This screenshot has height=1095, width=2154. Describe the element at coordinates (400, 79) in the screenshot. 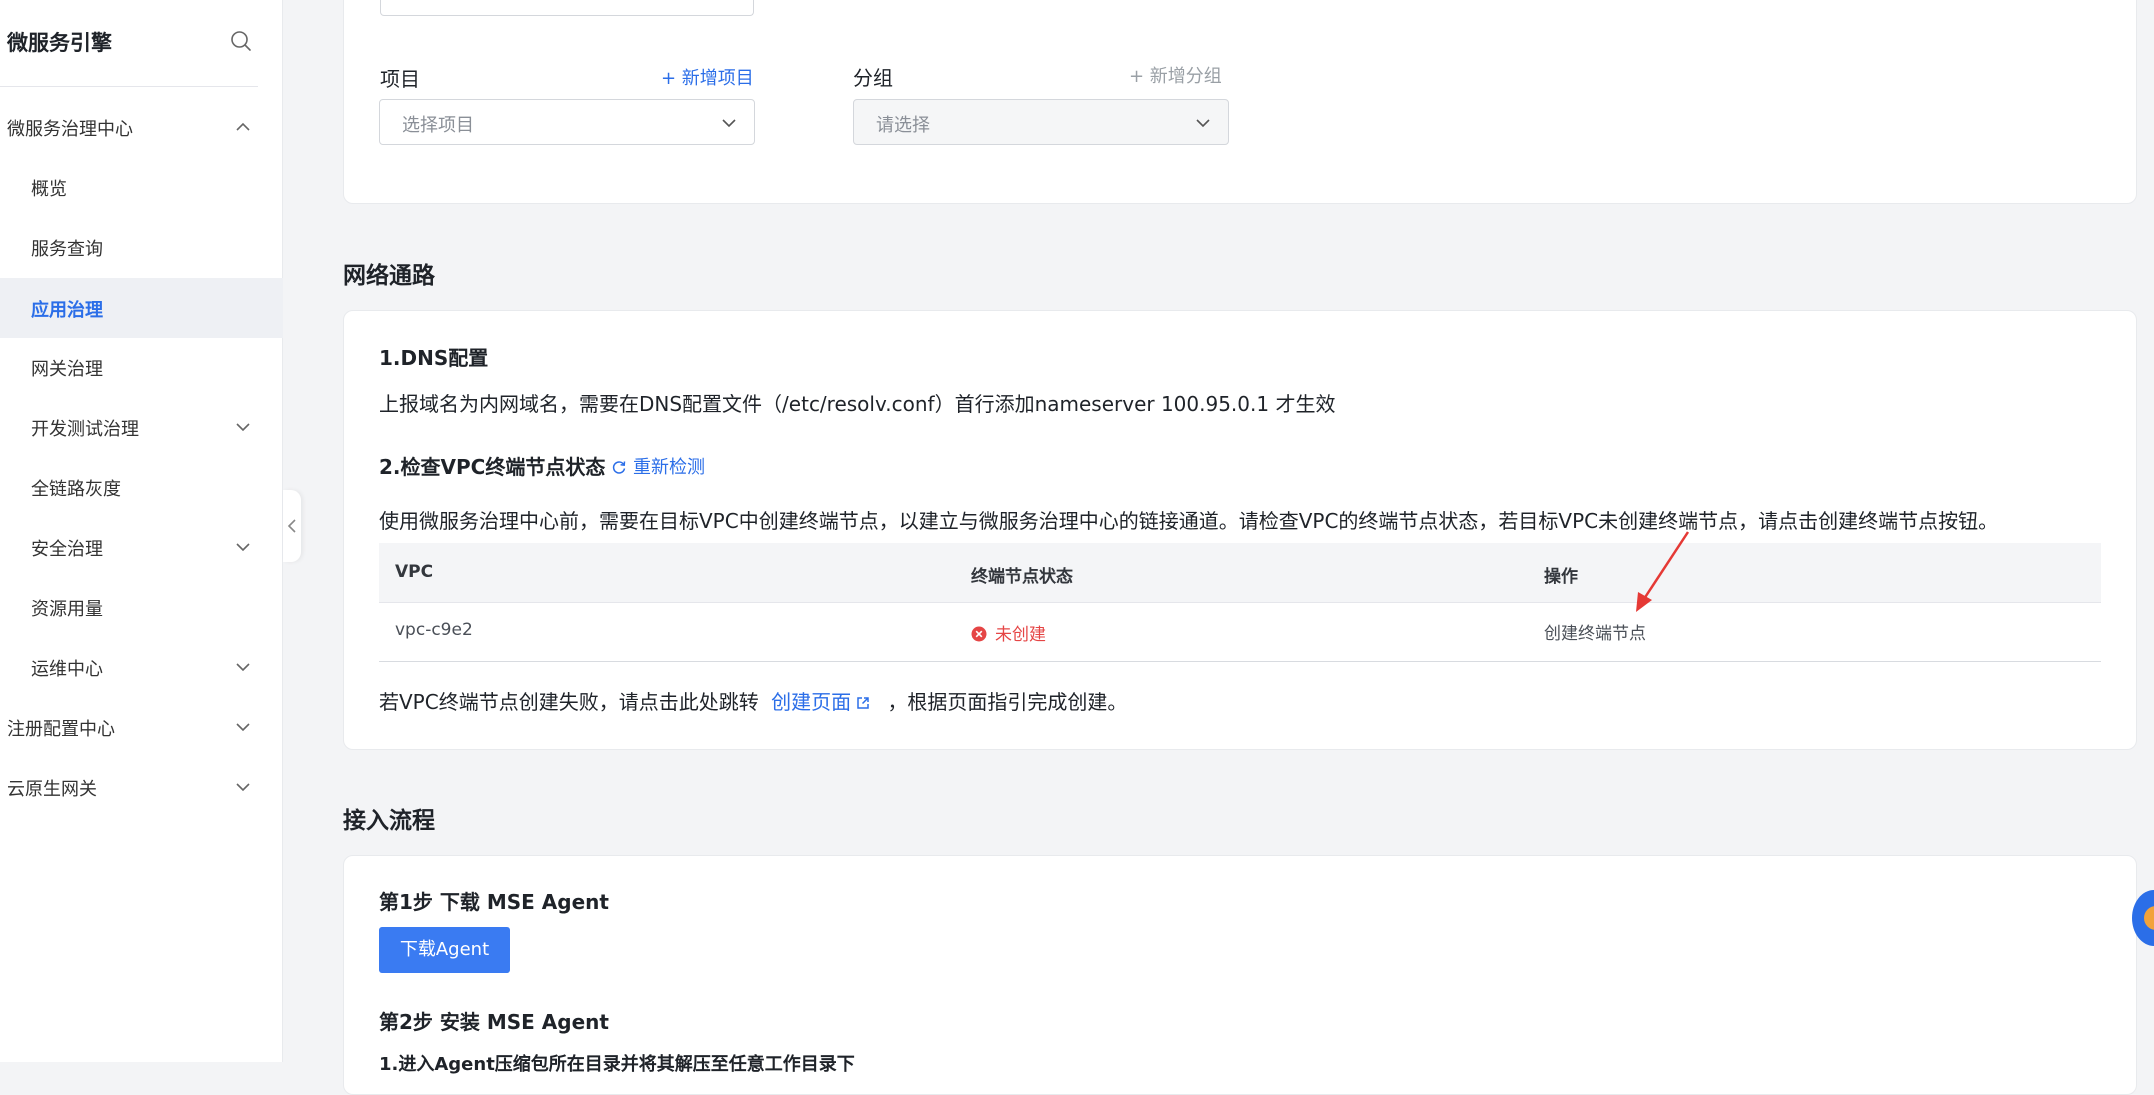

I see `project-label: 项目` at that location.